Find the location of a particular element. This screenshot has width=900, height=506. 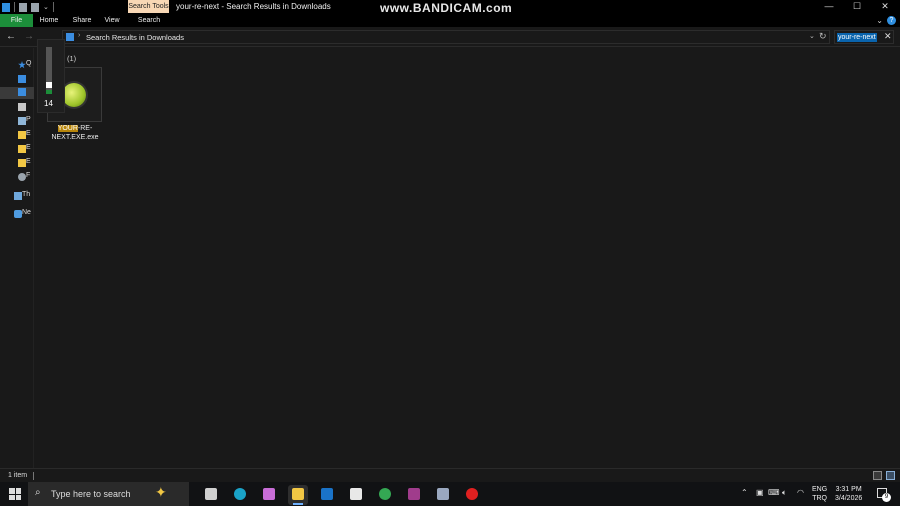

keyboard-icon: ⌨ is located at coordinates (774, 492).